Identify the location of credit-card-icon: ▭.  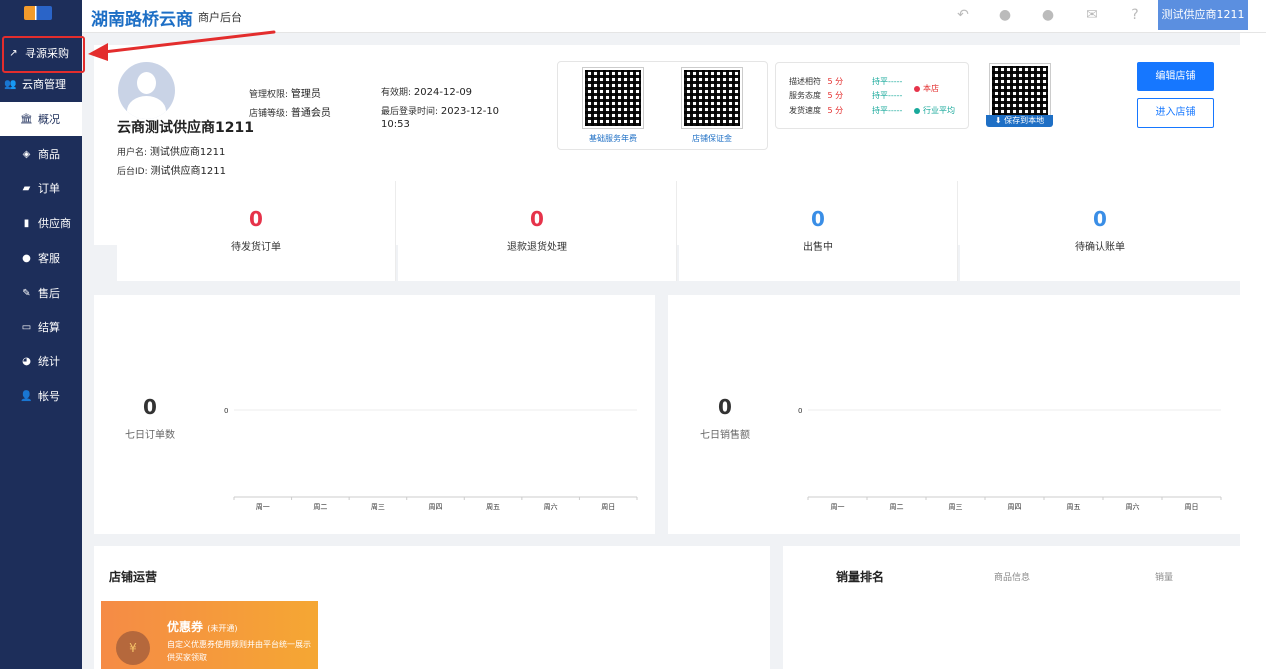
(26, 327).